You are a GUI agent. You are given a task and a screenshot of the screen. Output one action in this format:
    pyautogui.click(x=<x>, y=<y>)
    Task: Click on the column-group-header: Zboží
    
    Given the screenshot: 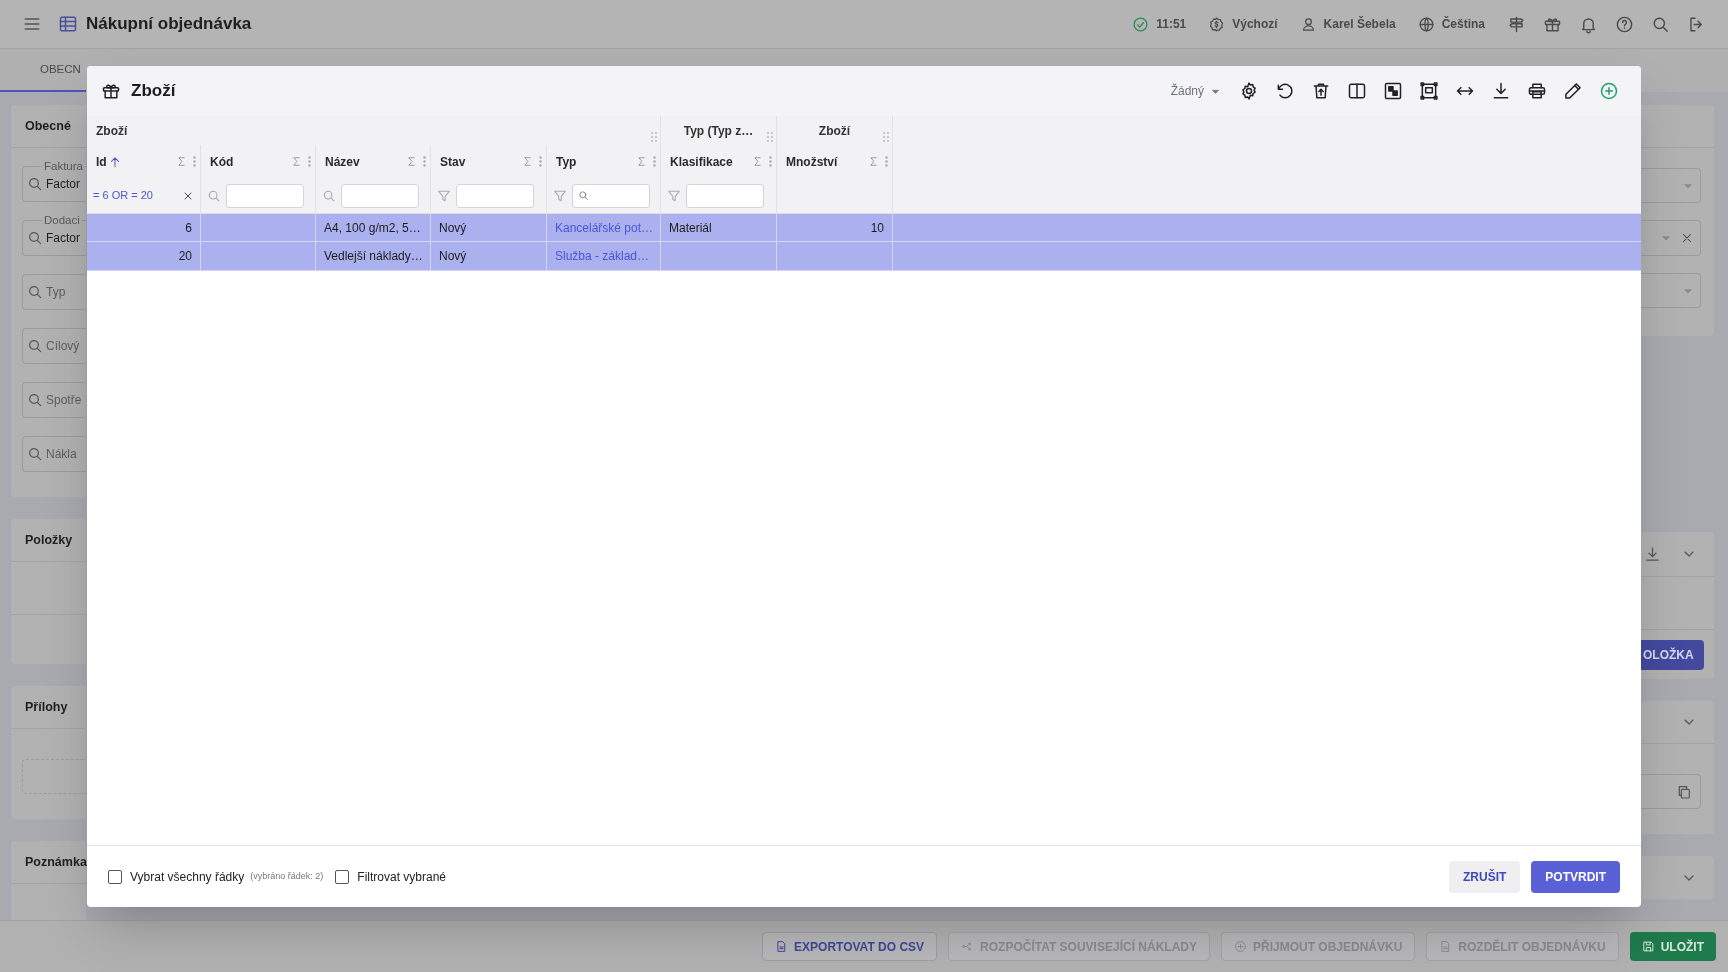 What is the action you would take?
    pyautogui.click(x=112, y=131)
    